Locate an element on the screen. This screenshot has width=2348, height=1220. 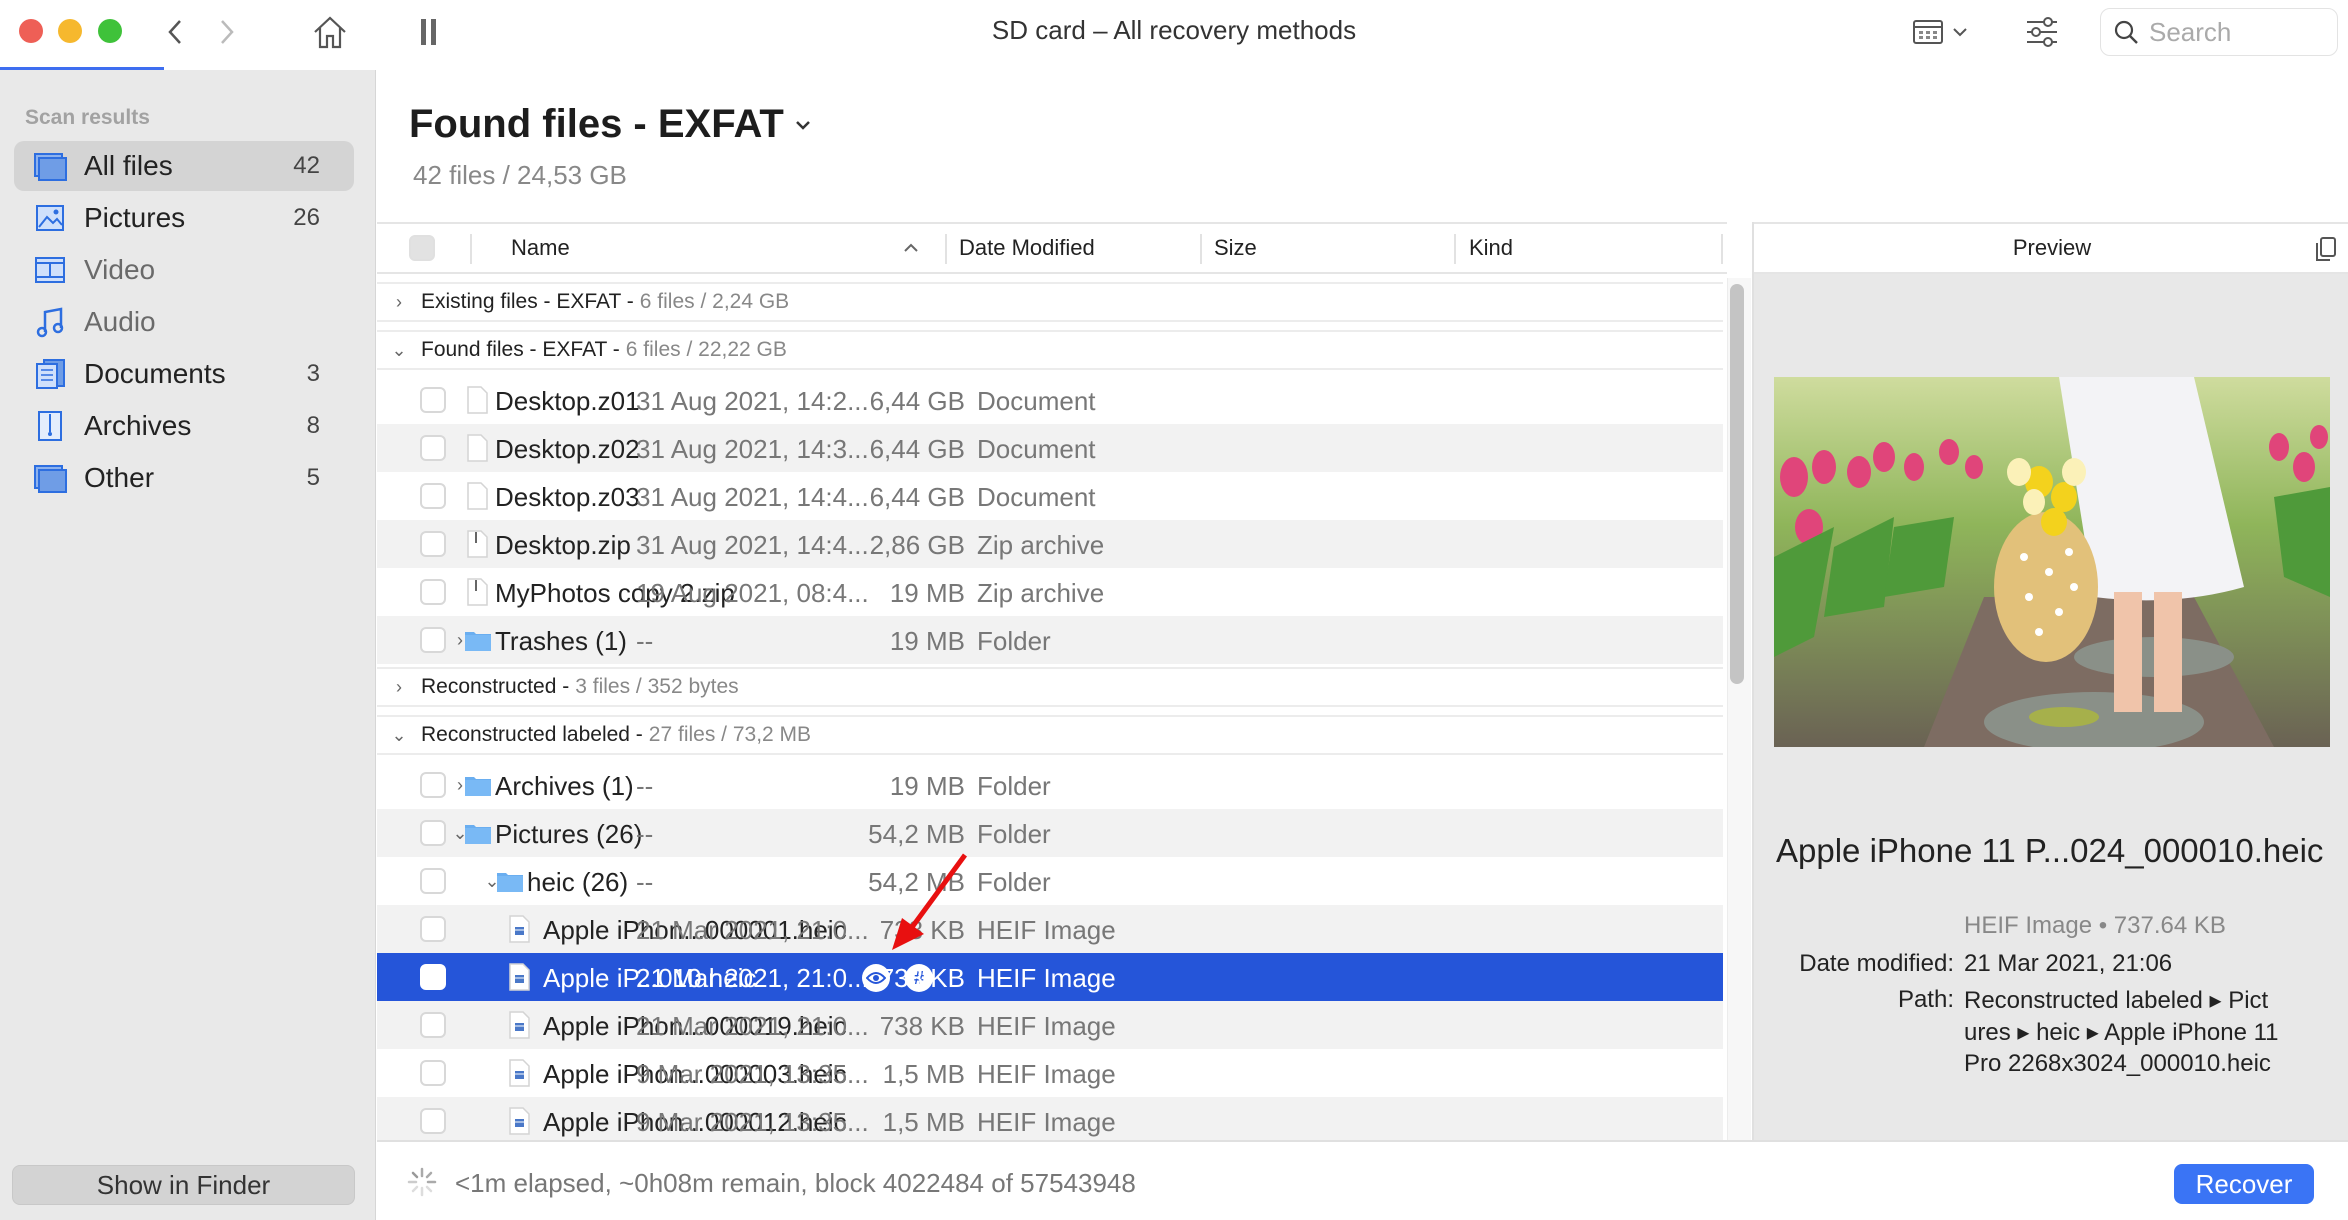
sidebar-heading: Scan results is located at coordinates (87, 117).